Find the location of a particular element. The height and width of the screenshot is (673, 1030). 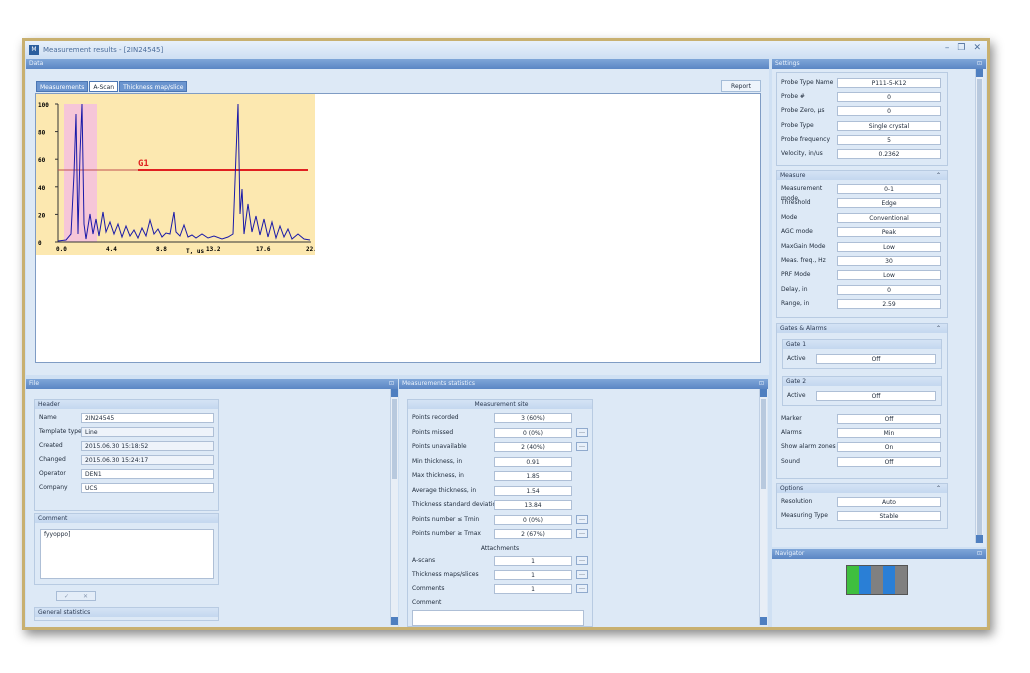

tab-a-scan: A-Scan is located at coordinates (104, 86).